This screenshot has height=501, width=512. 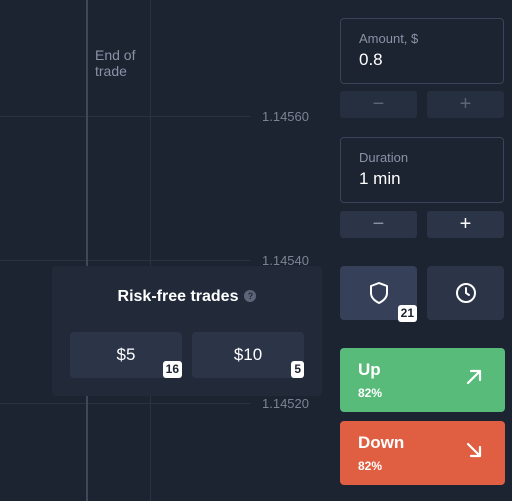 I want to click on down-label: Down, so click(x=381, y=442).